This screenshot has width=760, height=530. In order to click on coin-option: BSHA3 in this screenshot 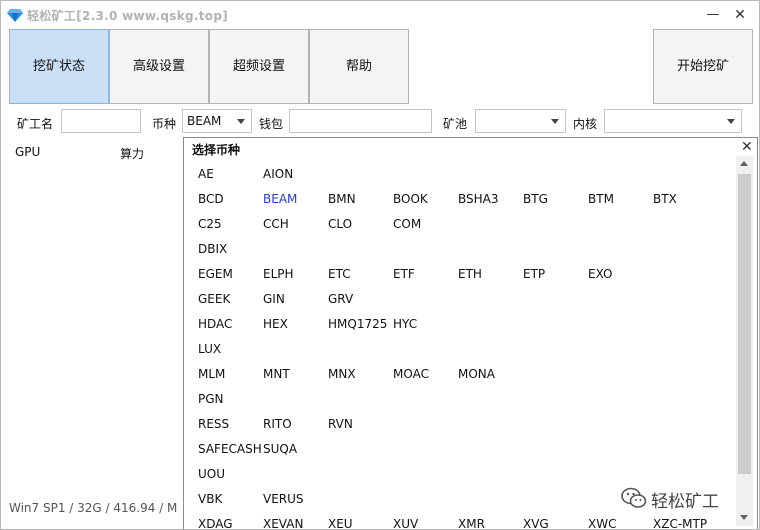, I will do `click(478, 199)`.